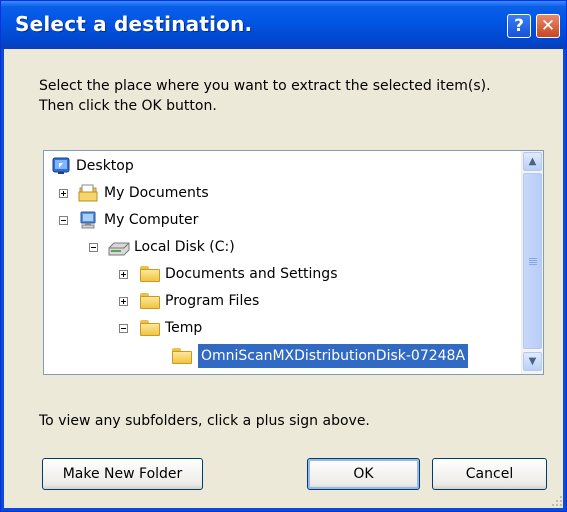  What do you see at coordinates (363, 474) in the screenshot?
I see `ok-button: OK` at bounding box center [363, 474].